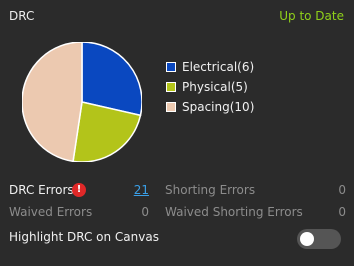 This screenshot has height=266, width=354. What do you see at coordinates (41, 190) in the screenshot?
I see `drc-errors-label: DRC Errors` at bounding box center [41, 190].